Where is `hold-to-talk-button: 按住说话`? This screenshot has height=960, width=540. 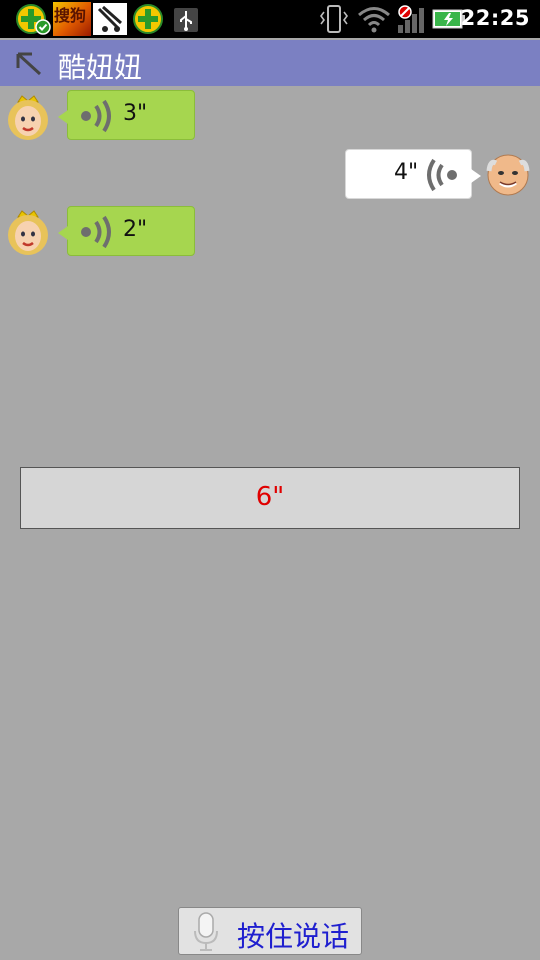 hold-to-talk-button: 按住说话 is located at coordinates (270, 931).